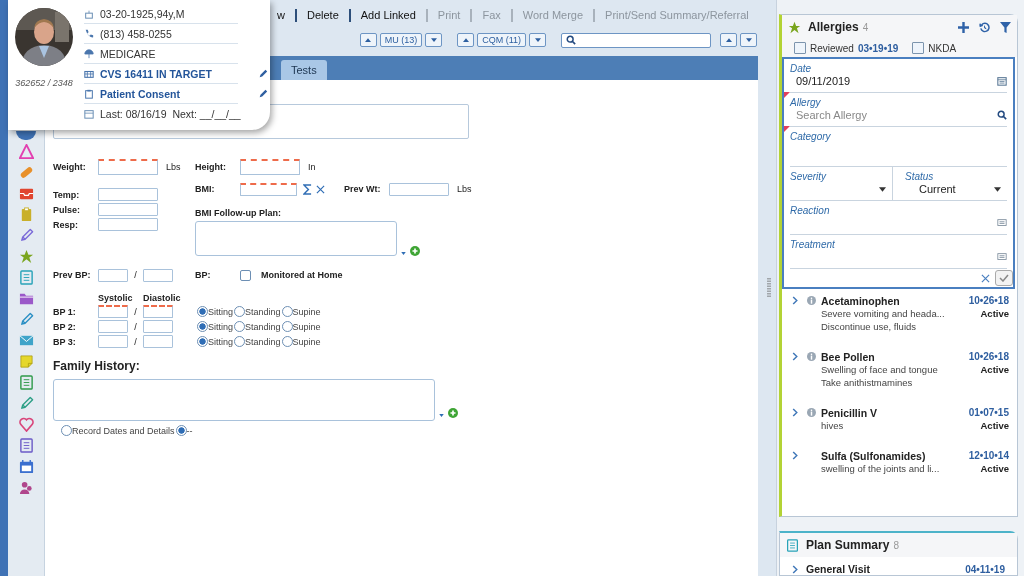 The height and width of the screenshot is (576, 1024). What do you see at coordinates (312, 167) in the screenshot?
I see `unit-label: In` at bounding box center [312, 167].